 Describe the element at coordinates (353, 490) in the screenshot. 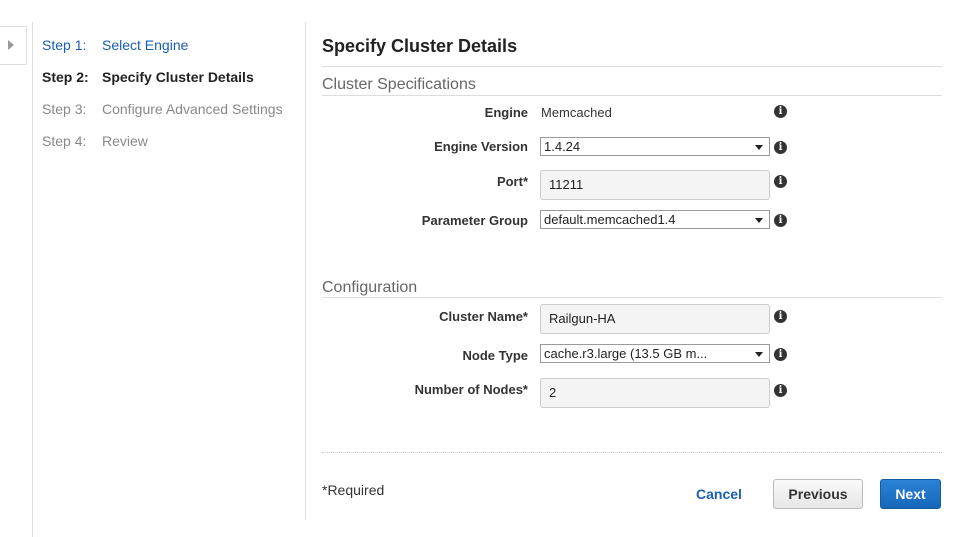

I see `required-note: *Required` at that location.